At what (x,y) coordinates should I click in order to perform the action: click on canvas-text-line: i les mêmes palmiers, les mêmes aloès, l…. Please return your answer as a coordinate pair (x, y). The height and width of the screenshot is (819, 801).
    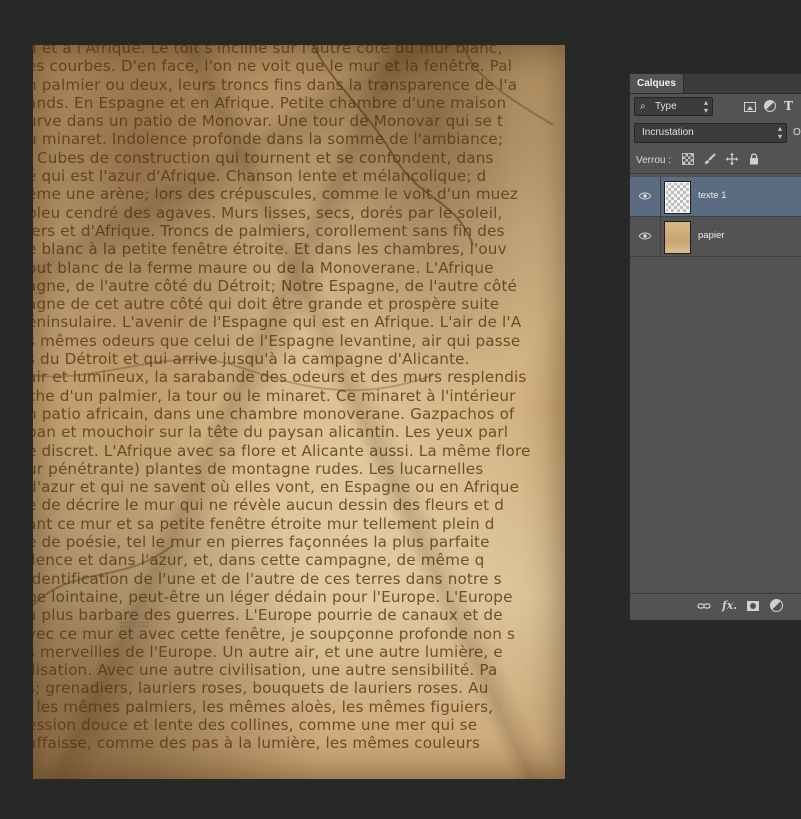
    Looking at the image, I should click on (263, 706).